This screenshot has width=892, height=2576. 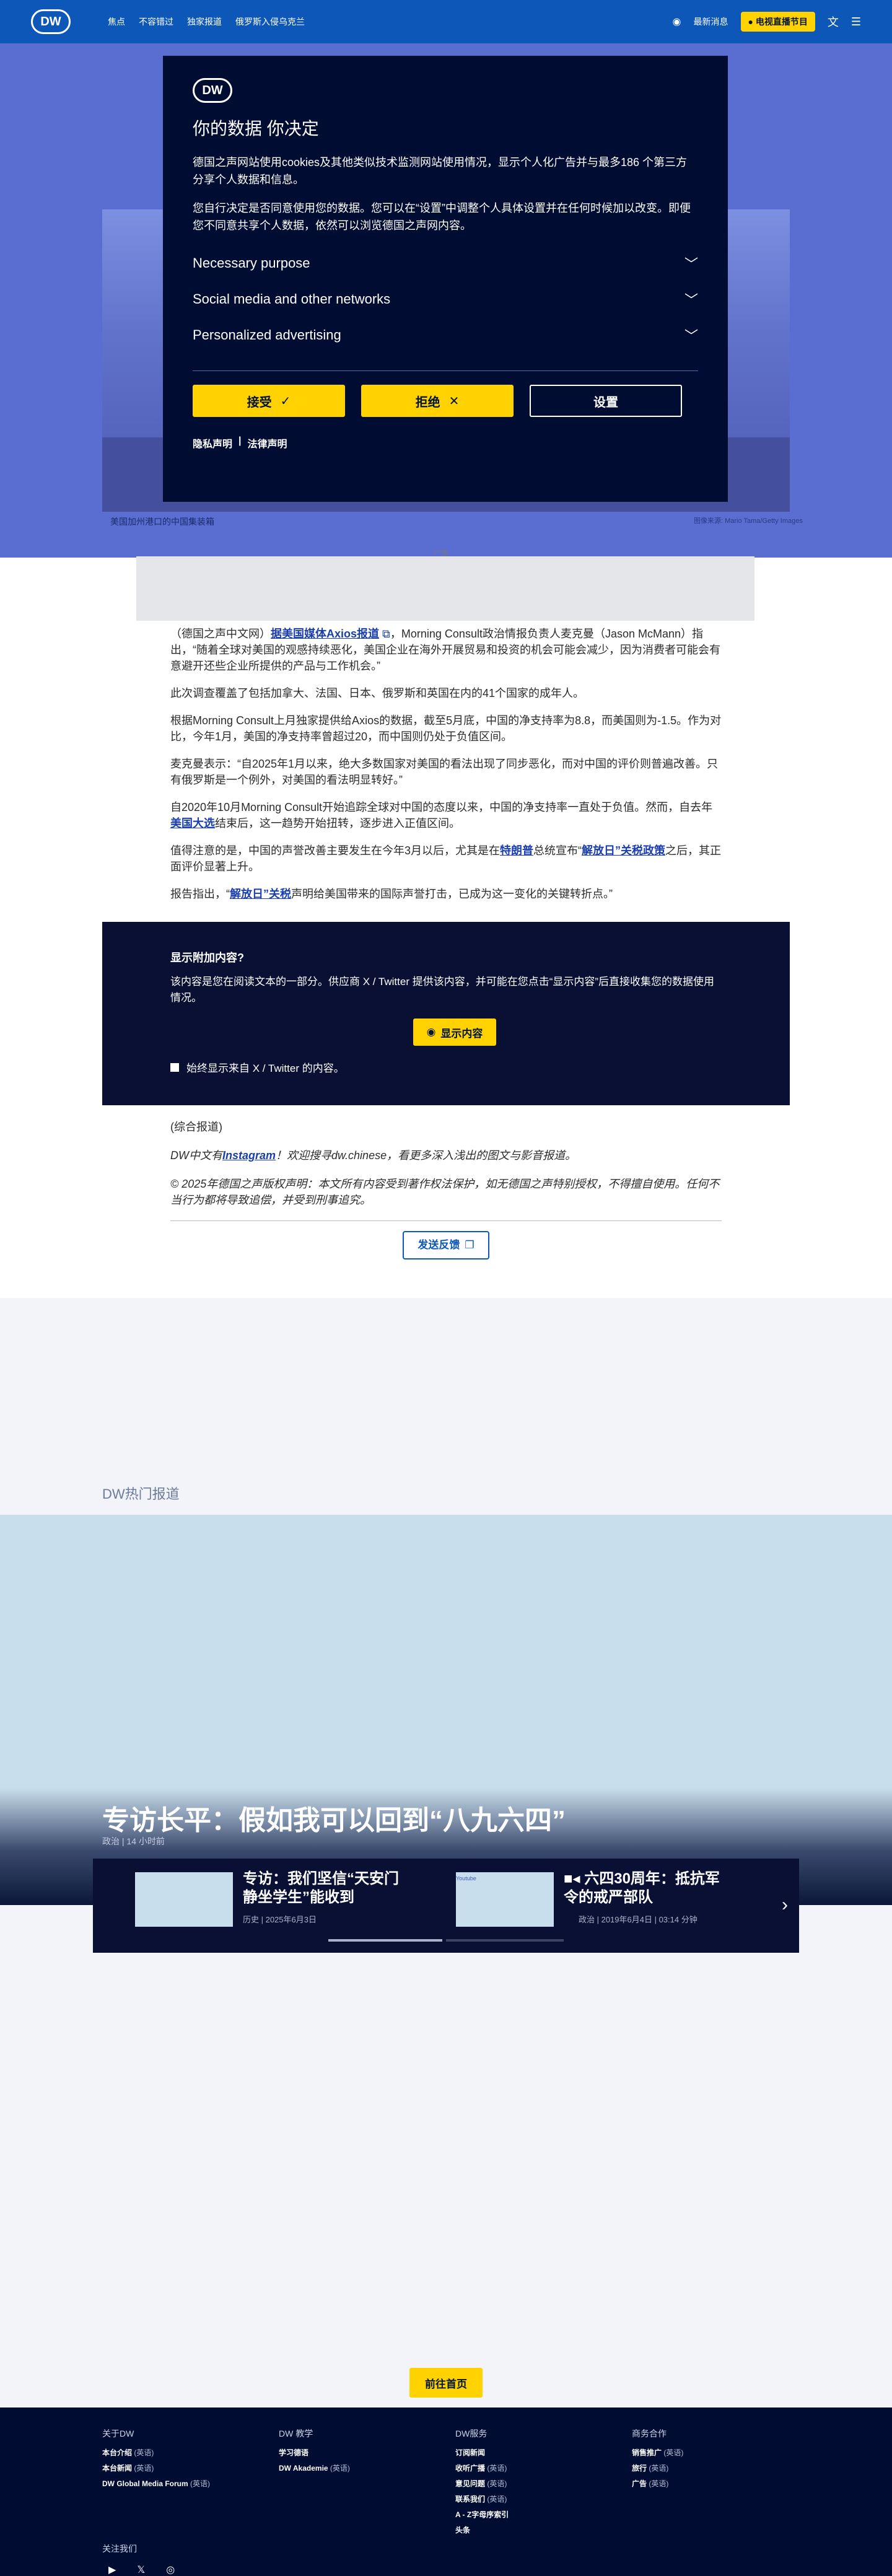 I want to click on footer-link: 学习德语, so click(x=314, y=2452).